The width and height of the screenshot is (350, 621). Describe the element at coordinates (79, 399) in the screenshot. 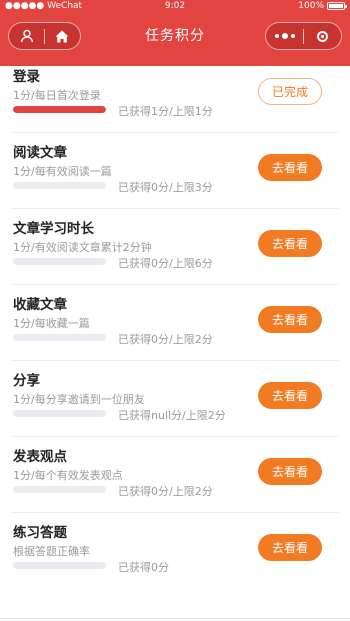

I see `task-desc: 1分/每分享邀请到一位朋友` at that location.